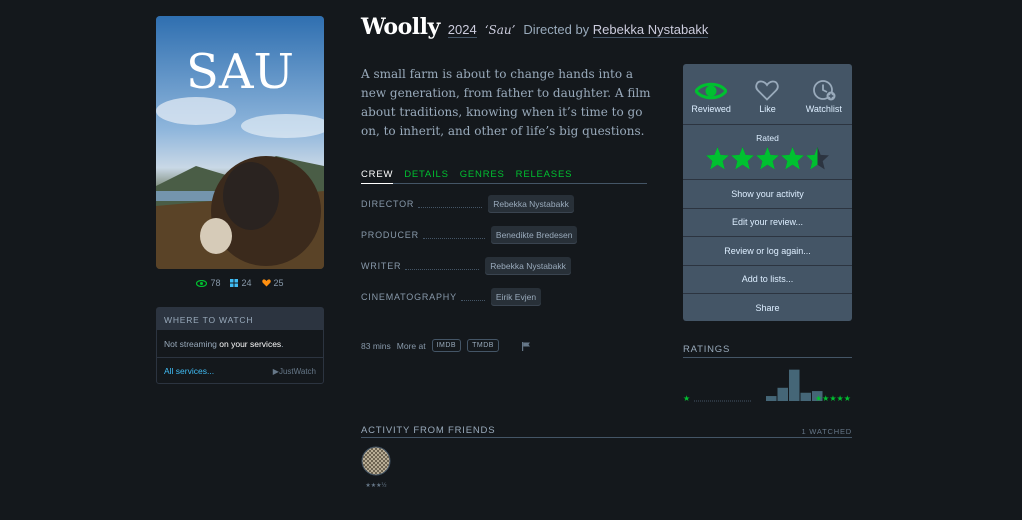 Image resolution: width=1022 pixels, height=520 pixels. I want to click on film-year-link: 2024, so click(462, 30).